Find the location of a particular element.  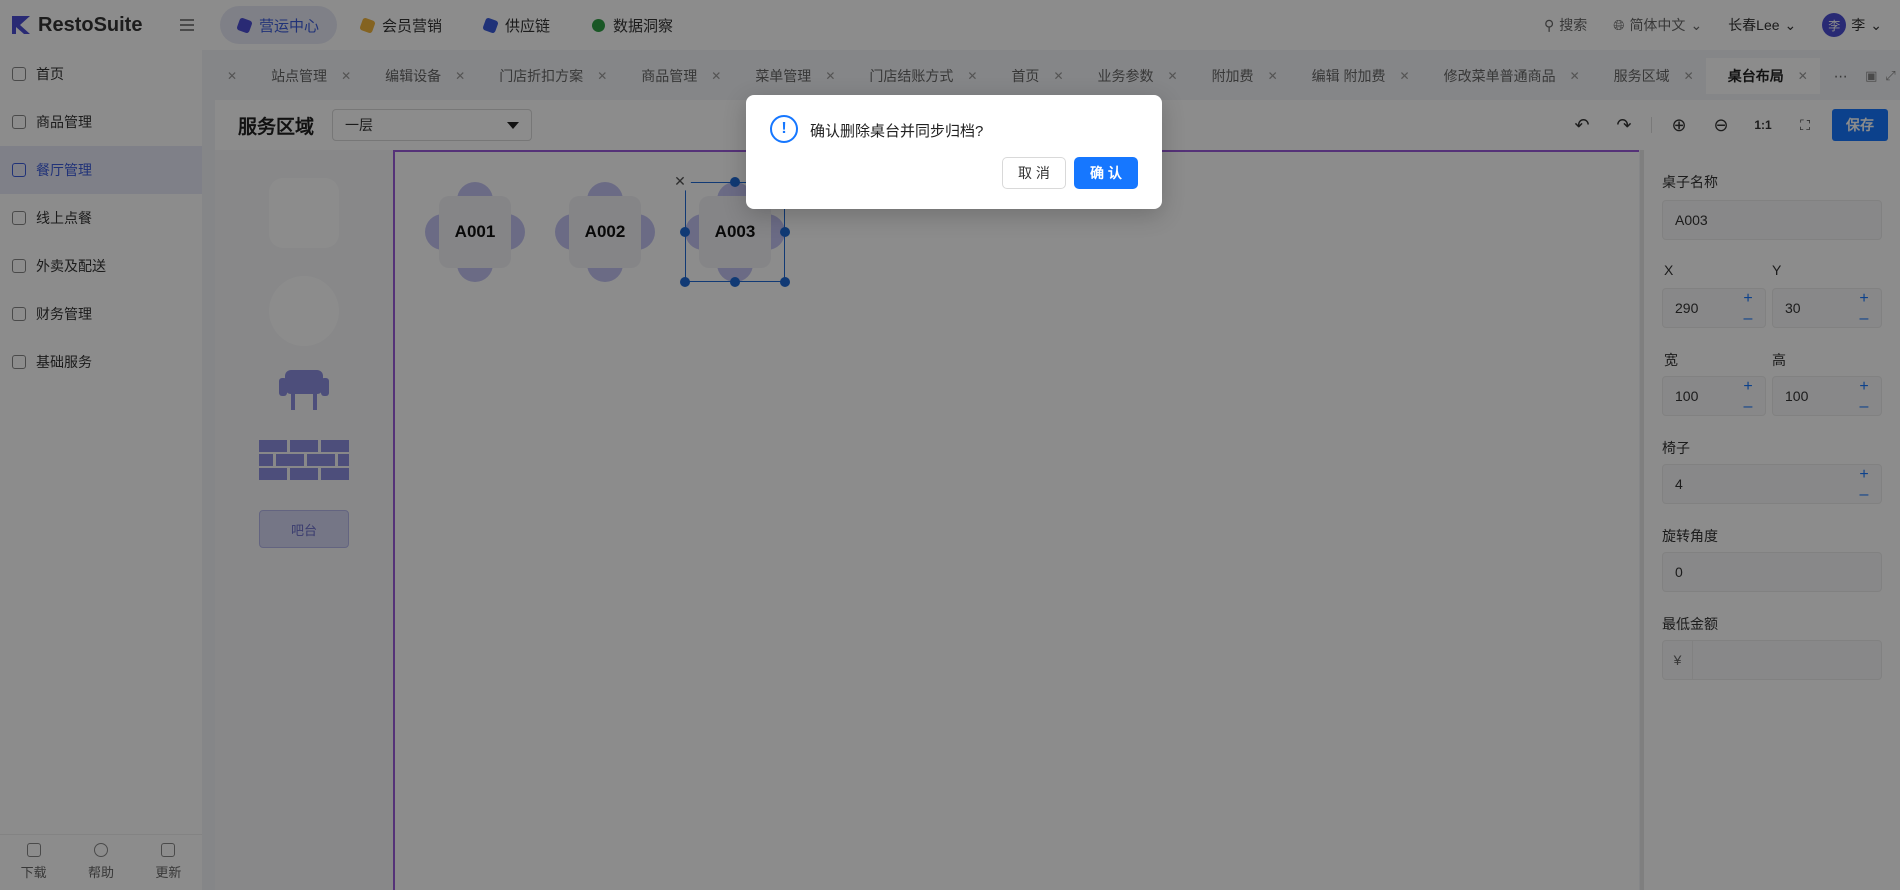

confirm-button: 确 认 is located at coordinates (1106, 173).